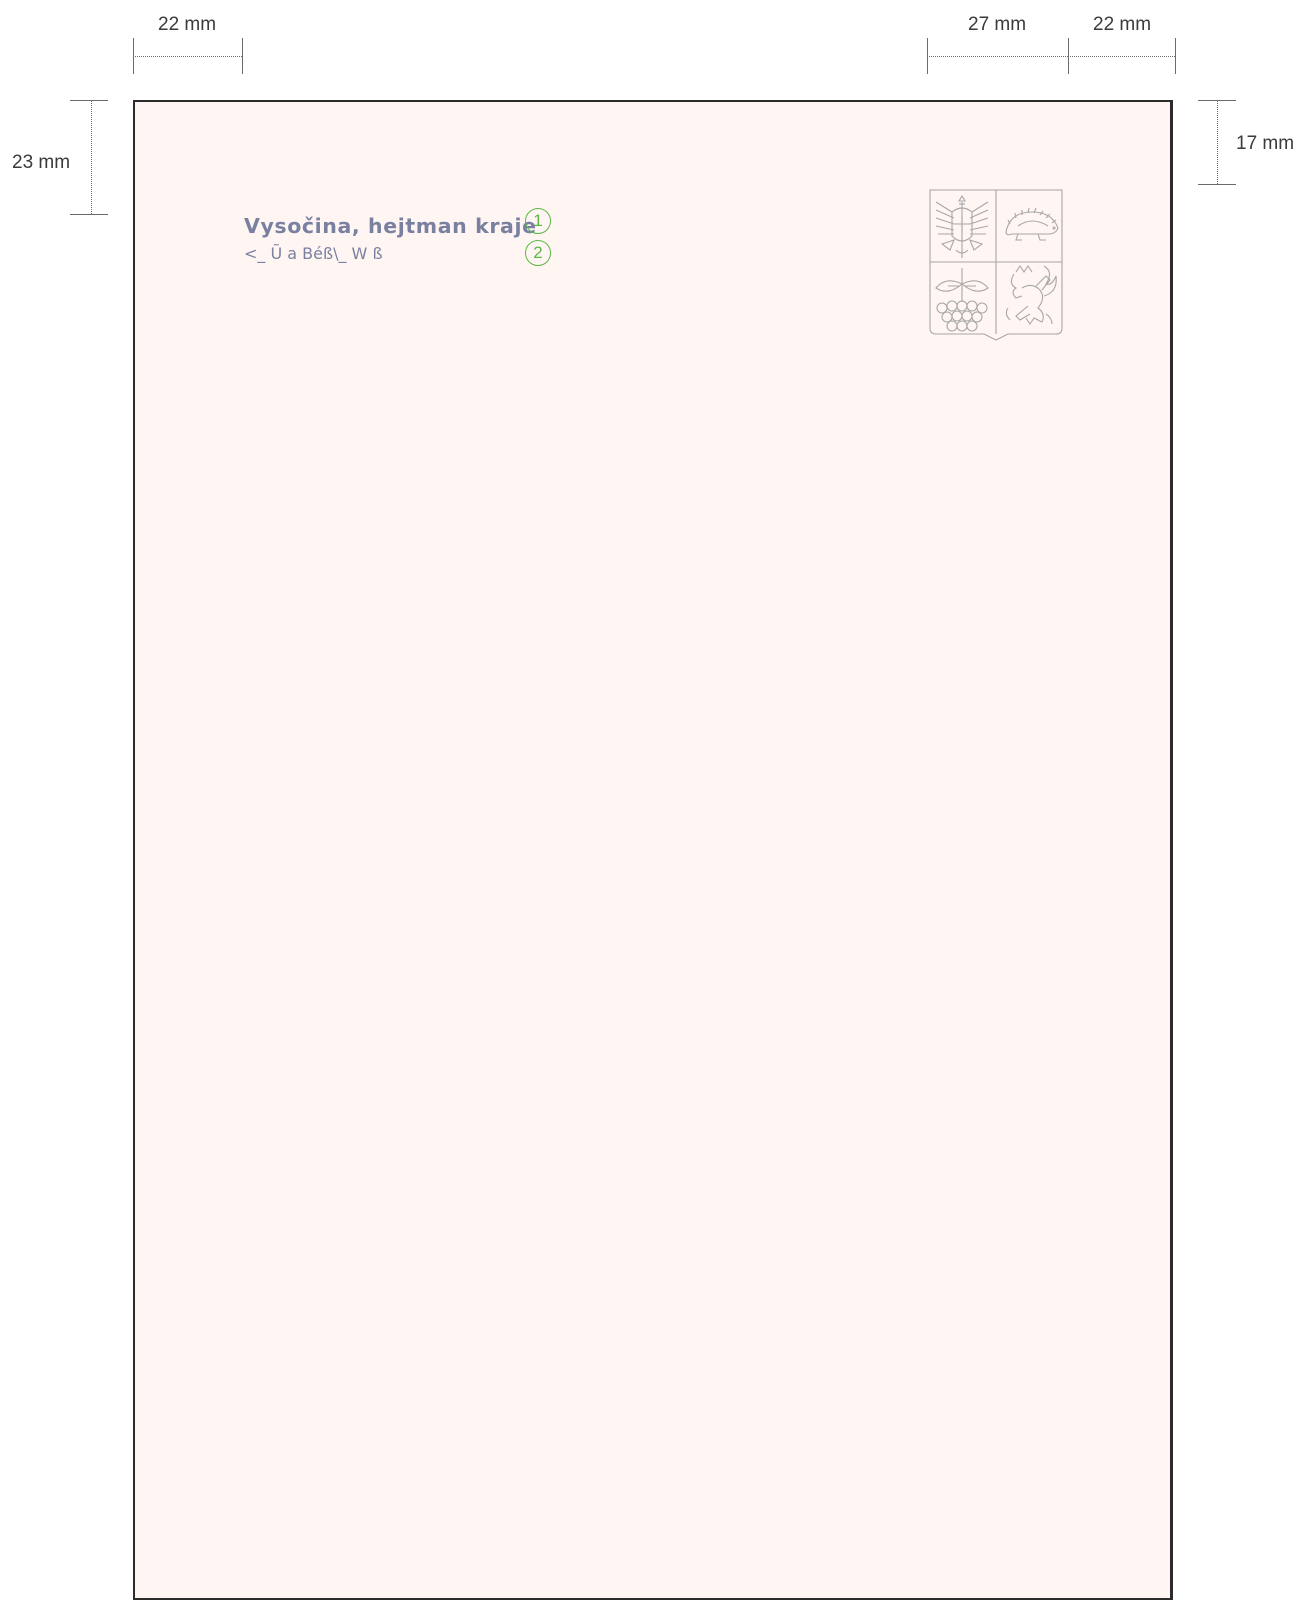  What do you see at coordinates (1031, 295) in the screenshot?
I see `lion-icon` at bounding box center [1031, 295].